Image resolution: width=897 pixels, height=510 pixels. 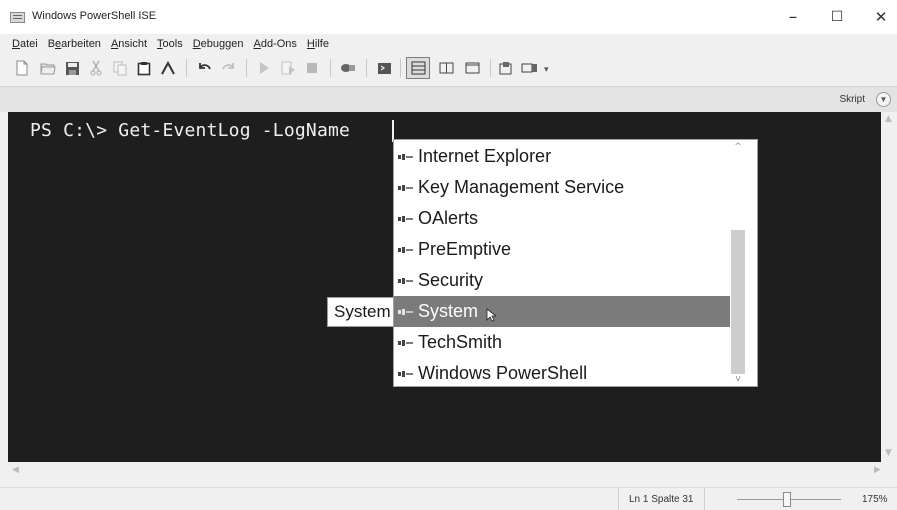 What do you see at coordinates (852, 99) in the screenshot?
I see `script-pane-label: Skript` at bounding box center [852, 99].